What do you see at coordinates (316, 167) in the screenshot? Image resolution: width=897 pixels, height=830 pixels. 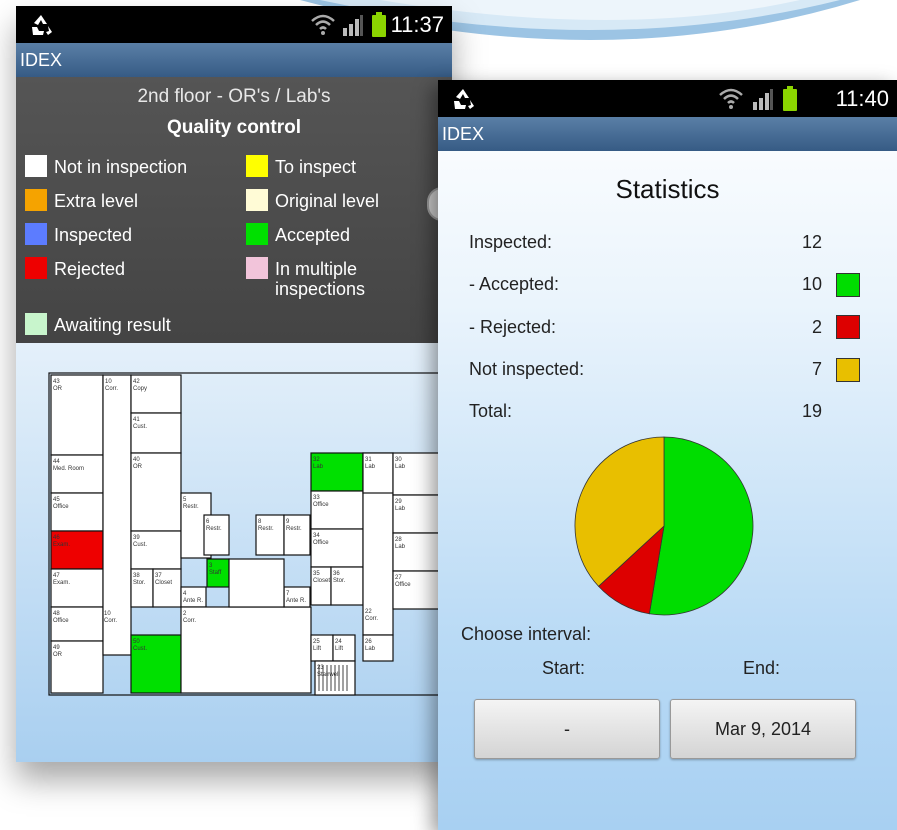 I see `legend-label: To inspect` at bounding box center [316, 167].